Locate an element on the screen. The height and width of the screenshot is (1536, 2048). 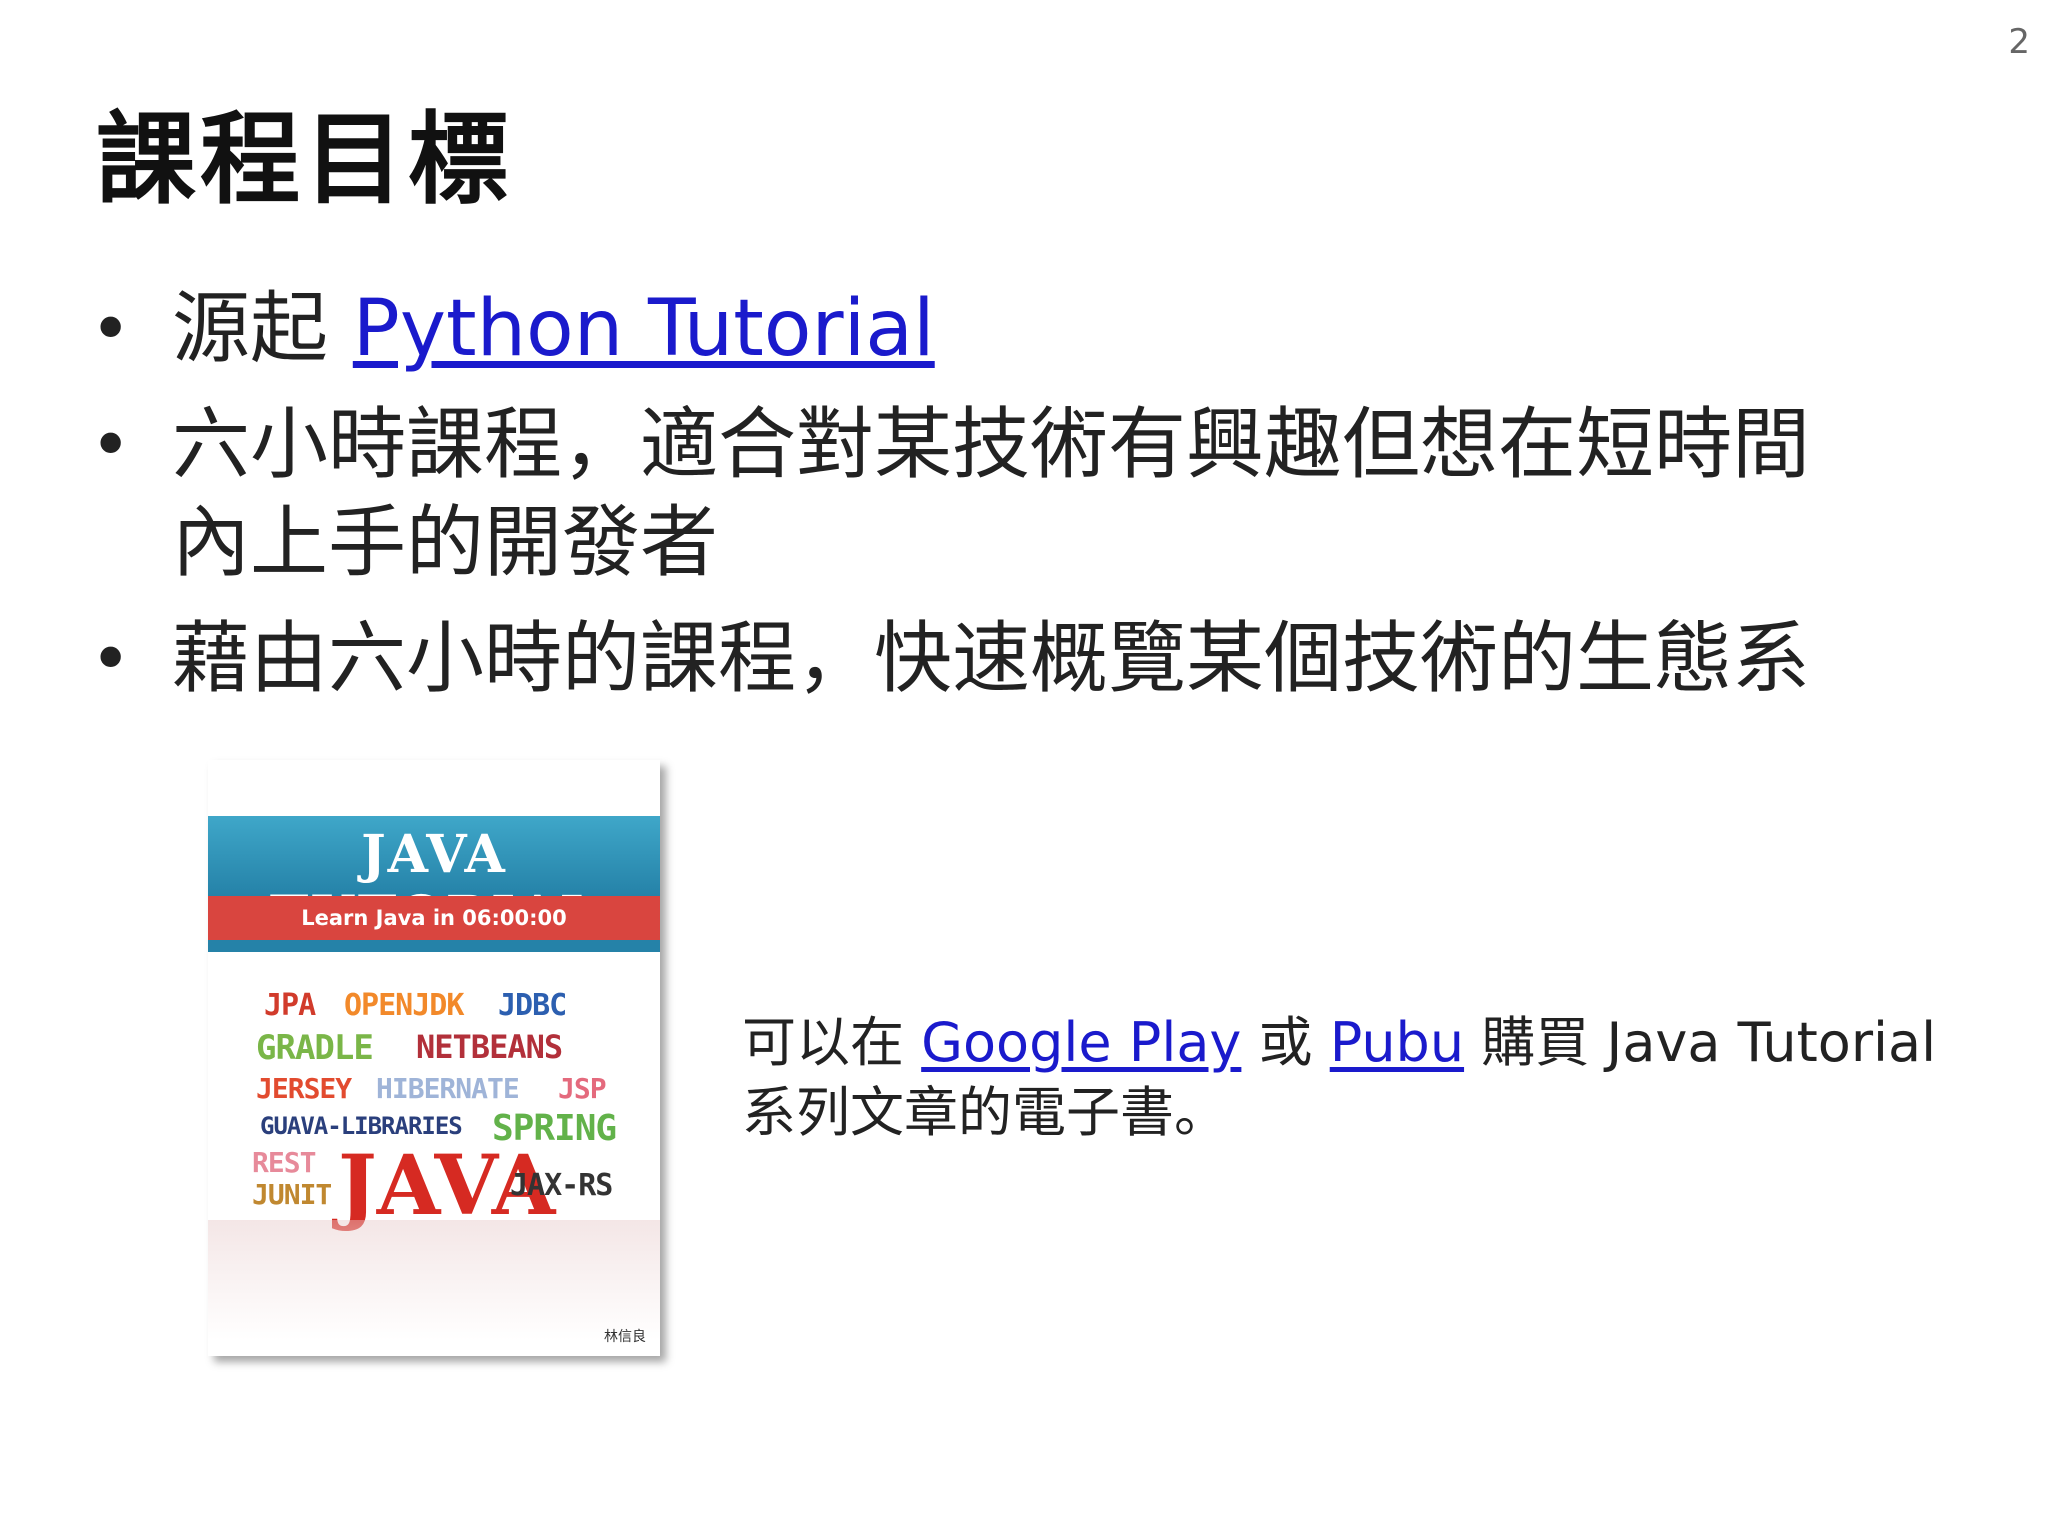
cover-word: GRADLE is located at coordinates (315, 1048).